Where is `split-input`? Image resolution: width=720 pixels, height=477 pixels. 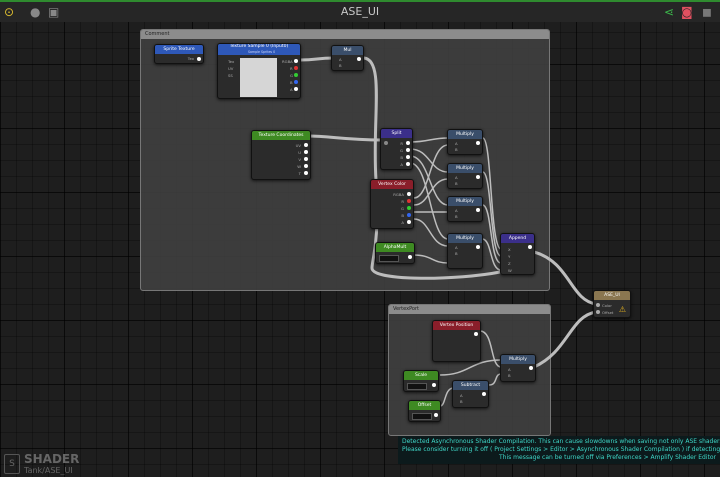 split-input is located at coordinates (386, 143).